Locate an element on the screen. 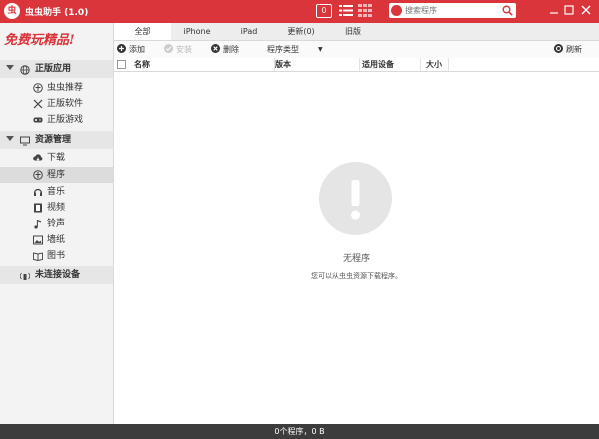  sidebar-item-music: 音乐 is located at coordinates (56, 192).